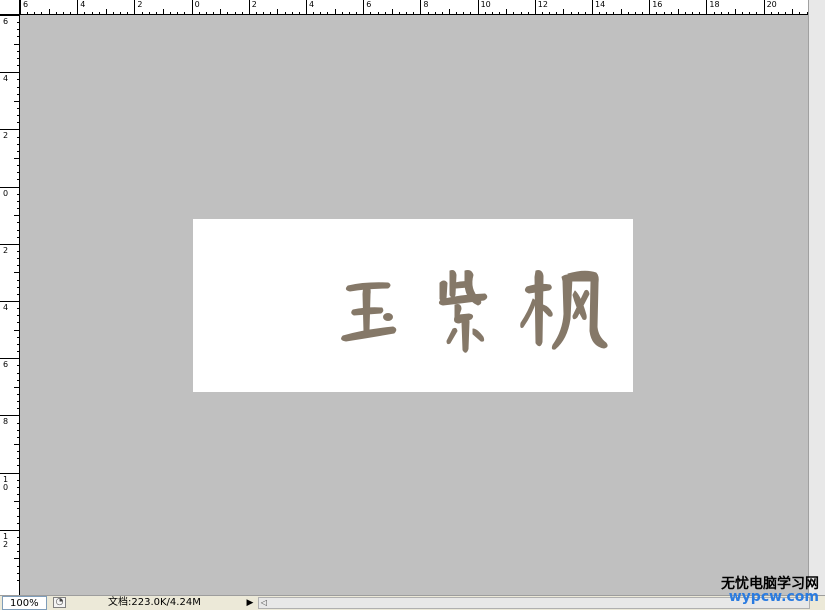 This screenshot has height=610, width=825. What do you see at coordinates (564, 310) in the screenshot?
I see `glyph-feng` at bounding box center [564, 310].